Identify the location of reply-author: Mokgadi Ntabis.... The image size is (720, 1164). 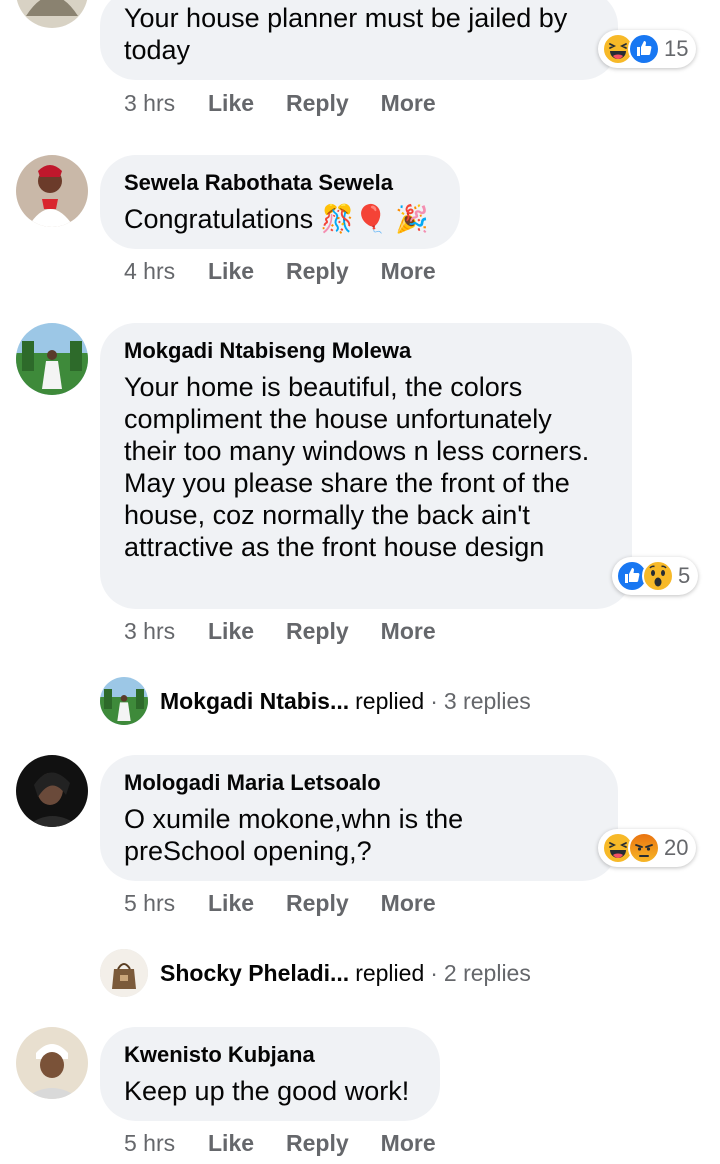
(255, 700).